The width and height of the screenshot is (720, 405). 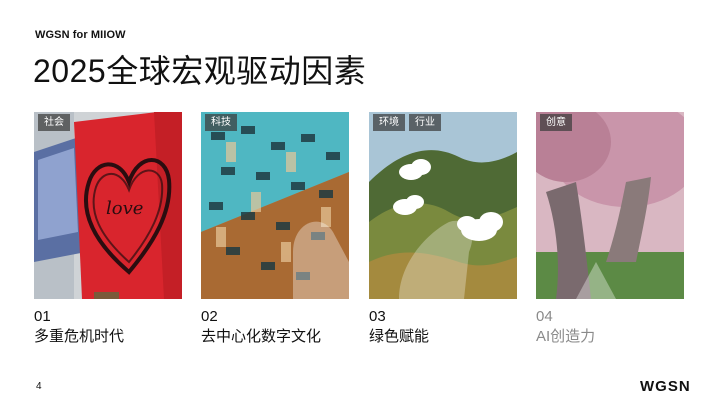 I want to click on card-label: AI创造力, so click(x=566, y=336).